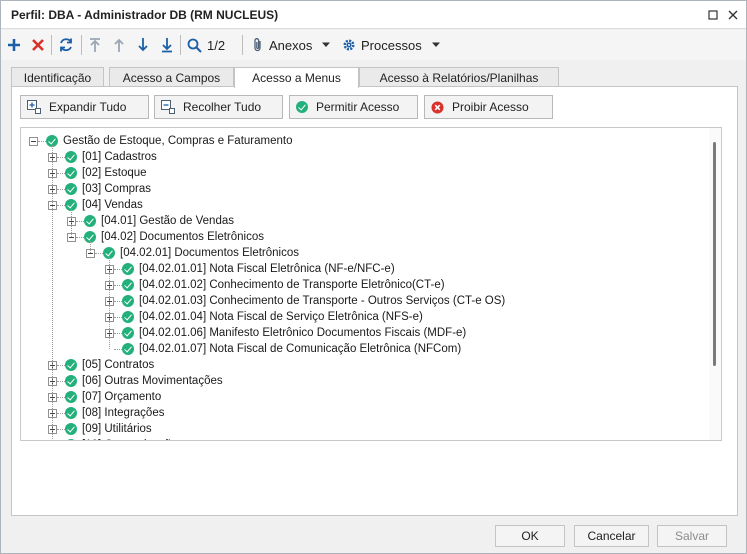 The image size is (747, 554). I want to click on tree-node: Gestão de Estoque, Compras e Faturamento, so click(160, 141).